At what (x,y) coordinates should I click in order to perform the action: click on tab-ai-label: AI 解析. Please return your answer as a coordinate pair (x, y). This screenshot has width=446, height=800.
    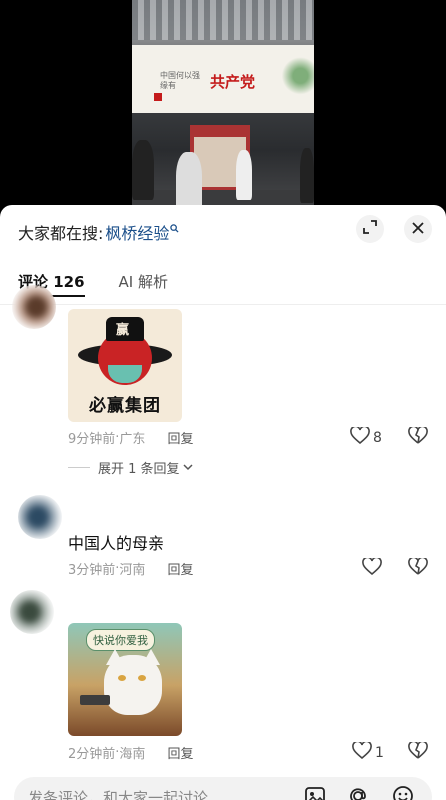
    Looking at the image, I should click on (143, 282).